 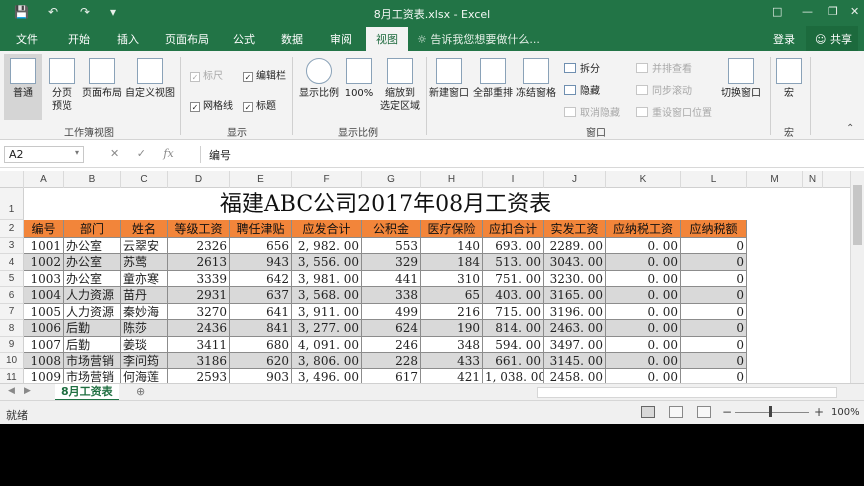 I want to click on normal-view-button: 普通, so click(x=23, y=87).